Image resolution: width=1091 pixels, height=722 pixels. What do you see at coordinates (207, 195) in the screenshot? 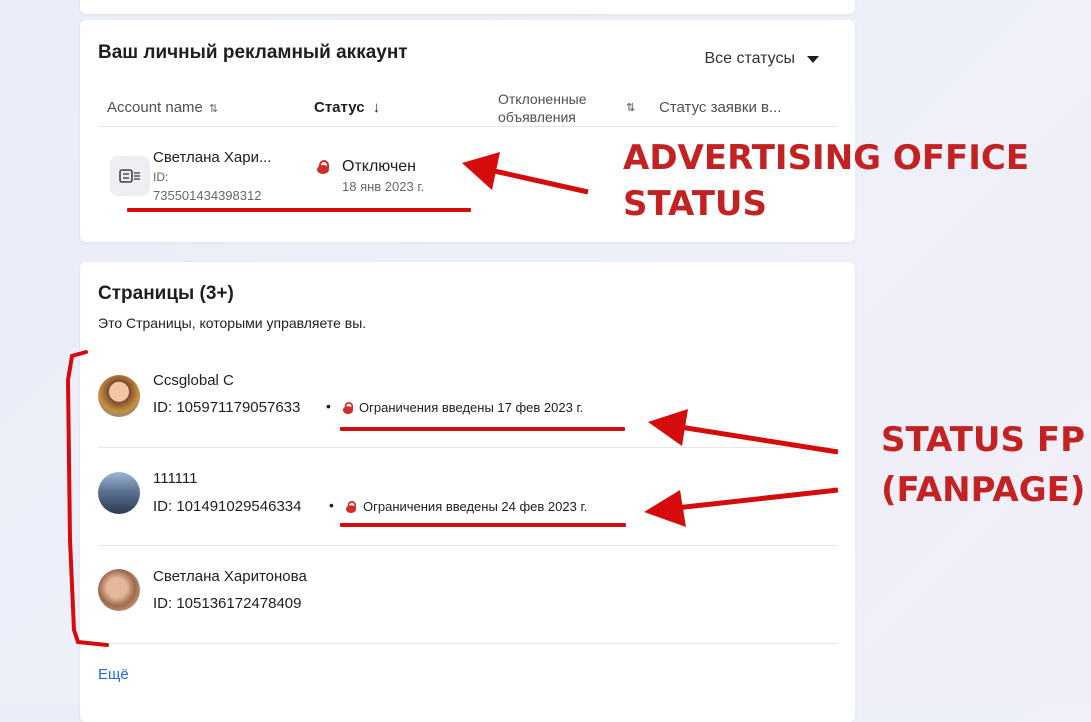
I see `account-id: 735501434398312` at bounding box center [207, 195].